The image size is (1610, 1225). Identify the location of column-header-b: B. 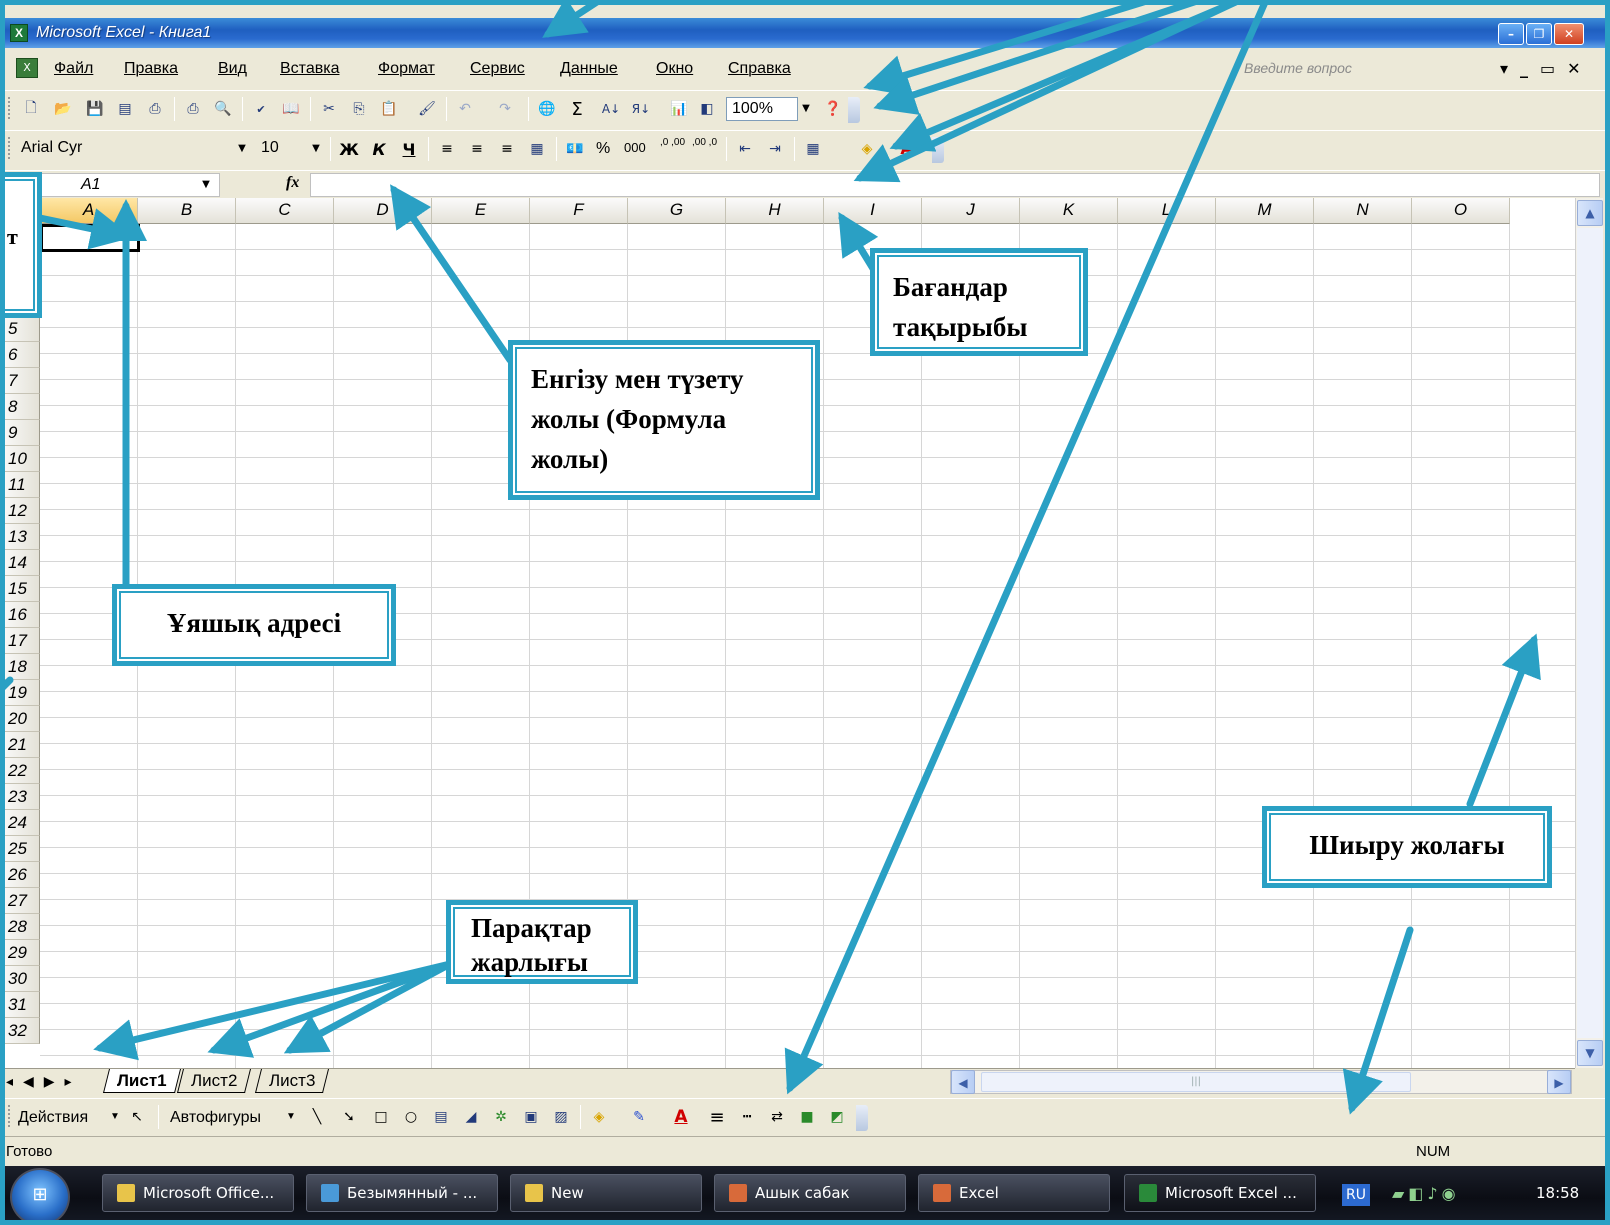
(187, 211).